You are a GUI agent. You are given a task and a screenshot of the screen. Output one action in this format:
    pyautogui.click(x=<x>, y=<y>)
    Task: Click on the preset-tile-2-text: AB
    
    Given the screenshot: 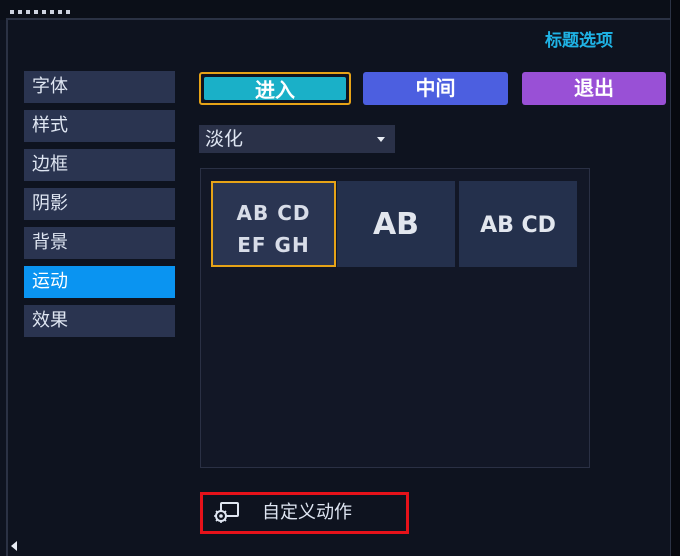 What is the action you would take?
    pyautogui.click(x=396, y=224)
    